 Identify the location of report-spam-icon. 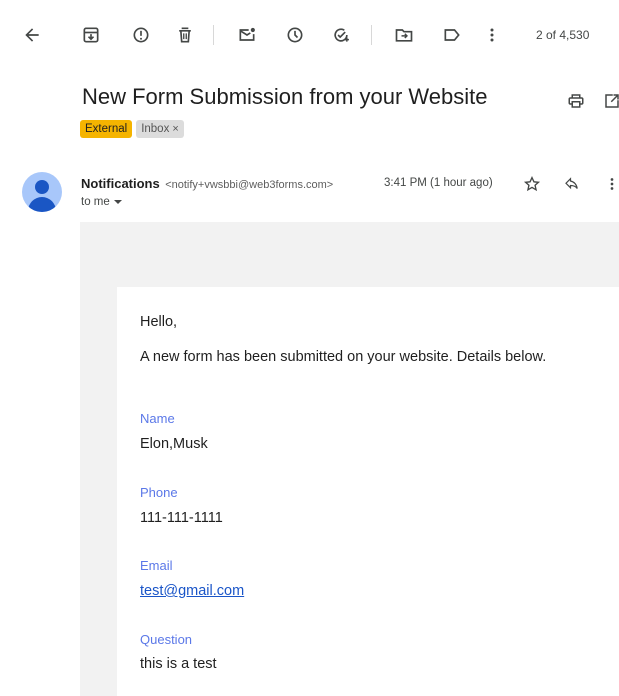
(141, 35).